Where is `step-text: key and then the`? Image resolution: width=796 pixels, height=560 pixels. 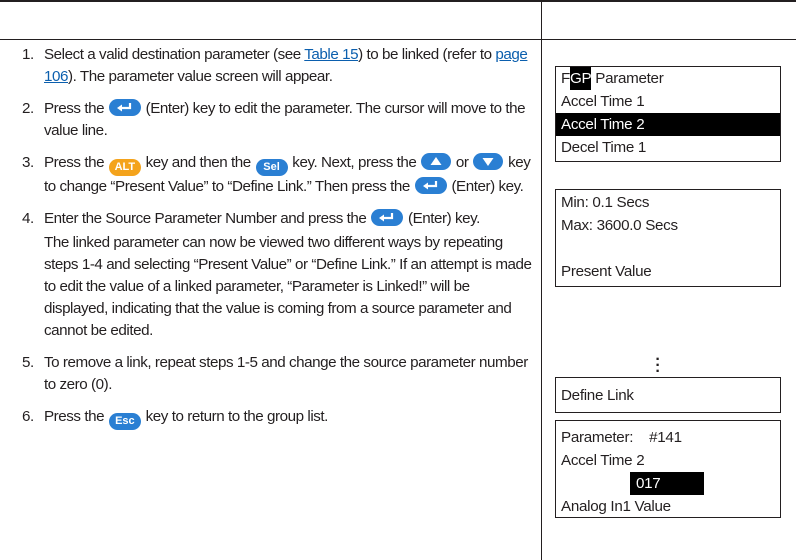 step-text: key and then the is located at coordinates (198, 162).